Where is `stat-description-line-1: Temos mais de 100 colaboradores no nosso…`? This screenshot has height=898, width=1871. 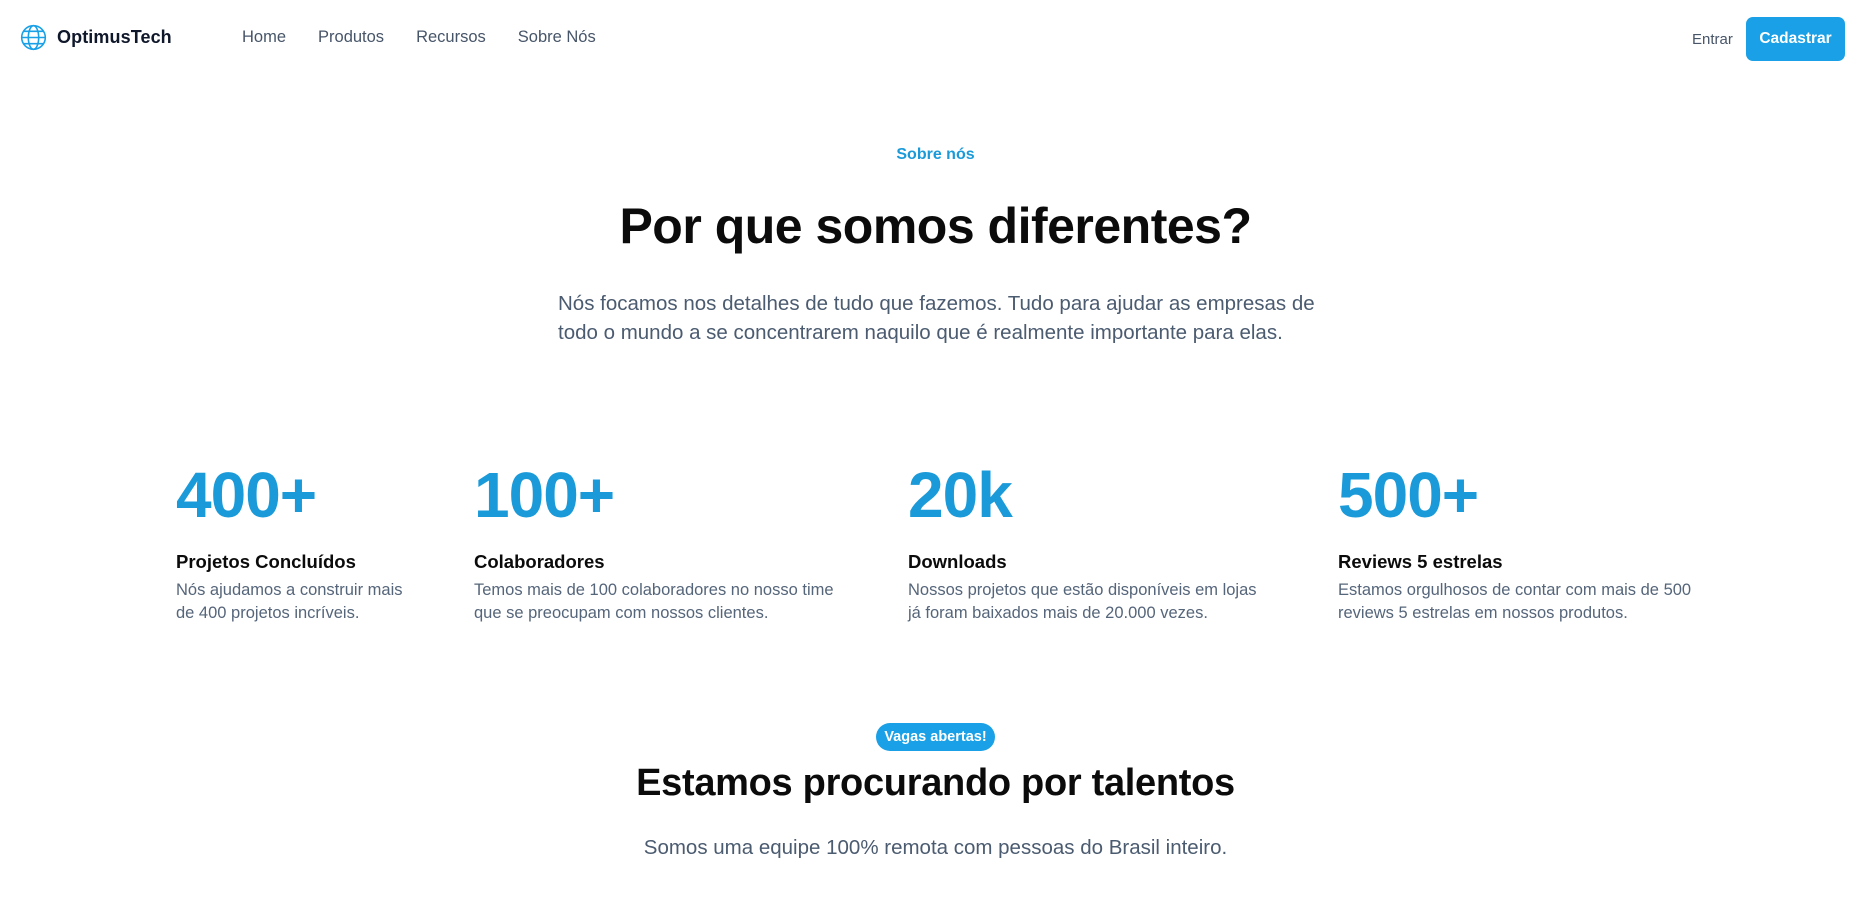
stat-description-line-1: Temos mais de 100 colaboradores no nosso… is located at coordinates (654, 590).